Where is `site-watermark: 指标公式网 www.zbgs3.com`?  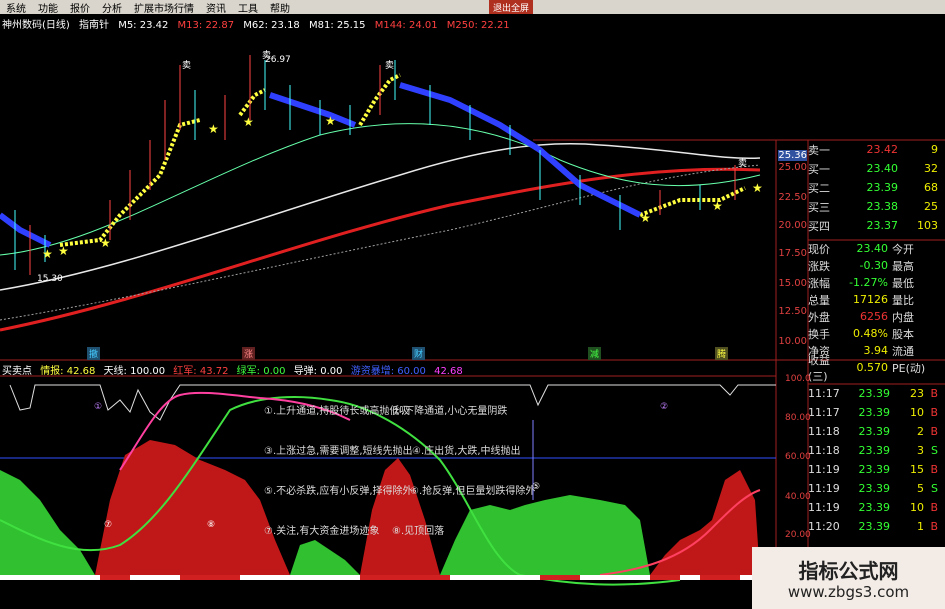
site-watermark: 指标公式网 www.zbgs3.com is located at coordinates (848, 578).